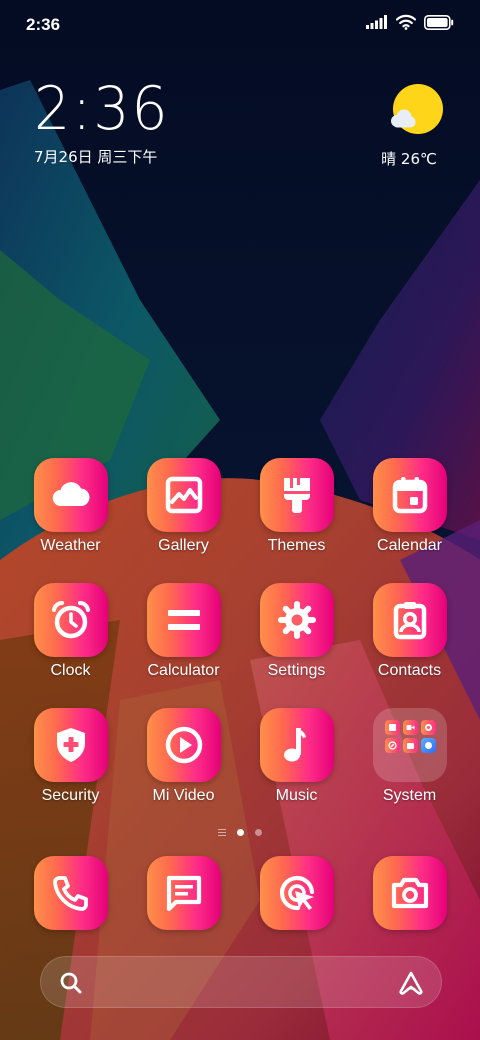 Image resolution: width=480 pixels, height=1040 pixels. I want to click on contact-card-icon, so click(409, 621).